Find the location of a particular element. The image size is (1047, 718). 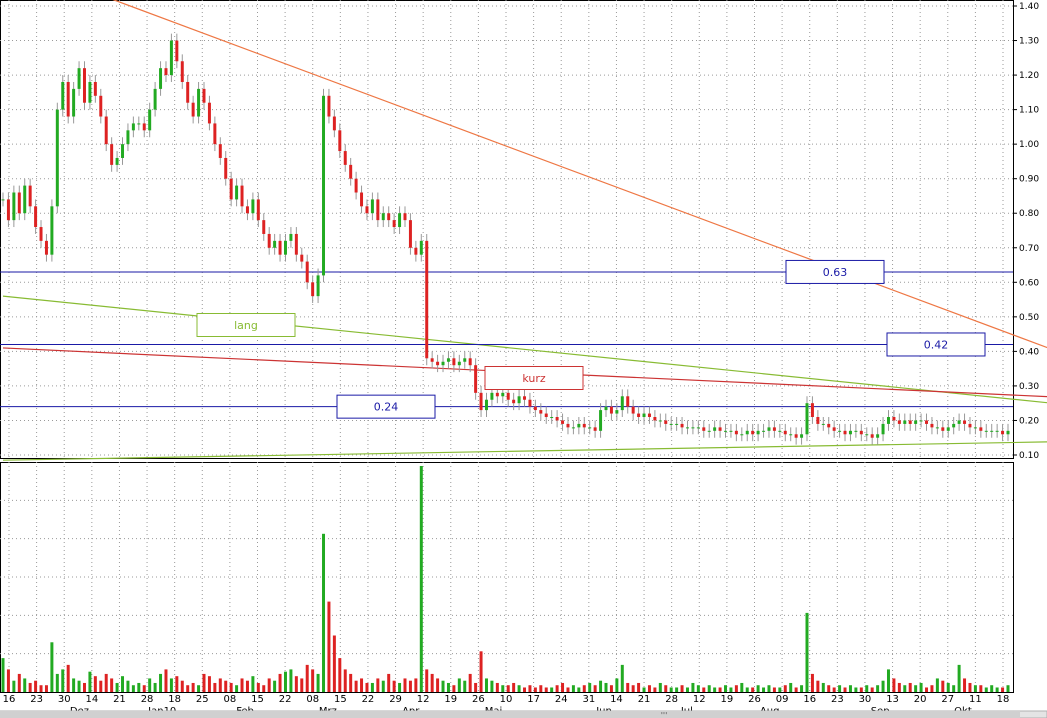

horizontal-scrollbar: ''' is located at coordinates (523, 714).